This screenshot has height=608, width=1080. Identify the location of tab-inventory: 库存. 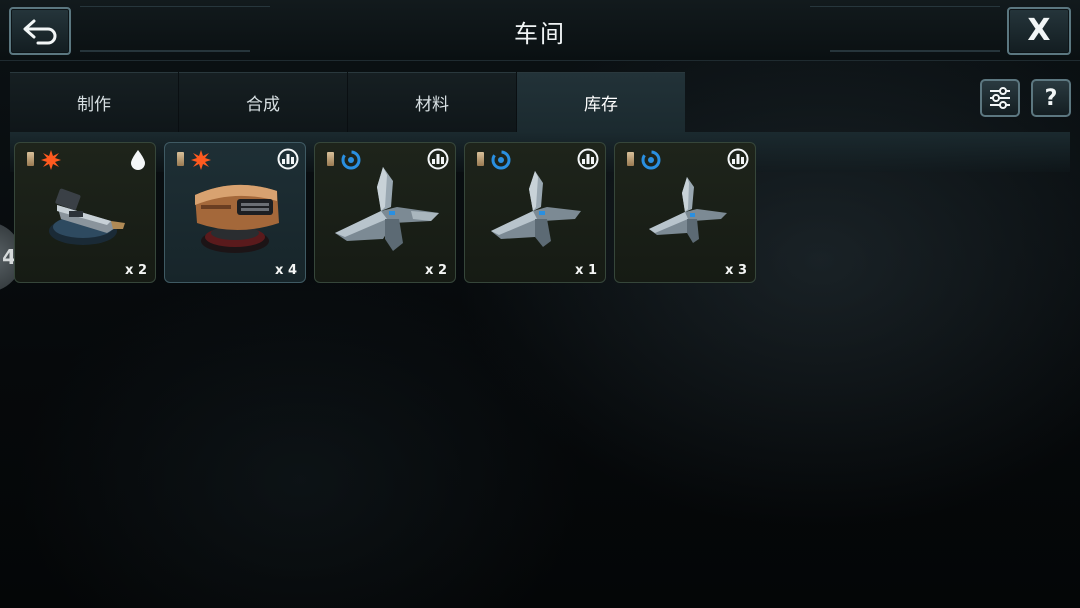
(601, 102).